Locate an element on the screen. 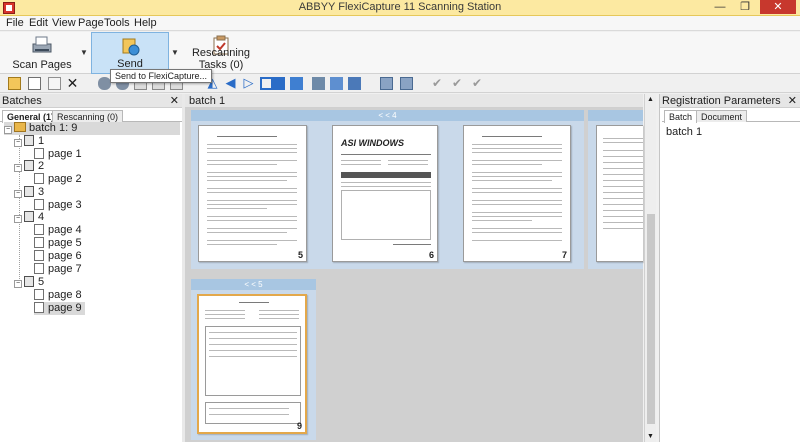  invoice-logo: ASI WINDOWS is located at coordinates (372, 143).